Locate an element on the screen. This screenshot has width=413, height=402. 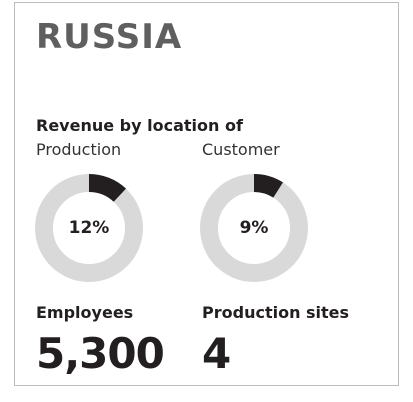
employees-label: Employees is located at coordinates (85, 312).